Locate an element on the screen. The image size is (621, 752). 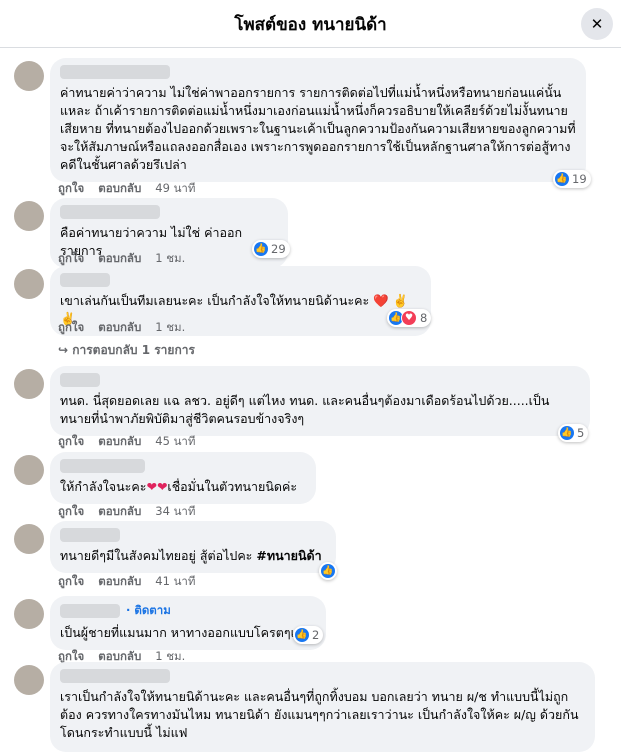
reaction-count: 29 is located at coordinates (278, 249).